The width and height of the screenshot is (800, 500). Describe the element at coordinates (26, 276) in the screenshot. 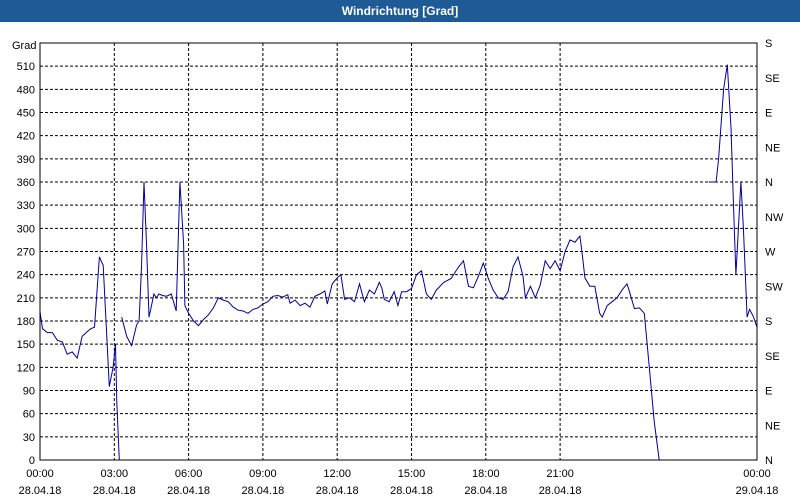

I see `y-tick-label: 240` at that location.